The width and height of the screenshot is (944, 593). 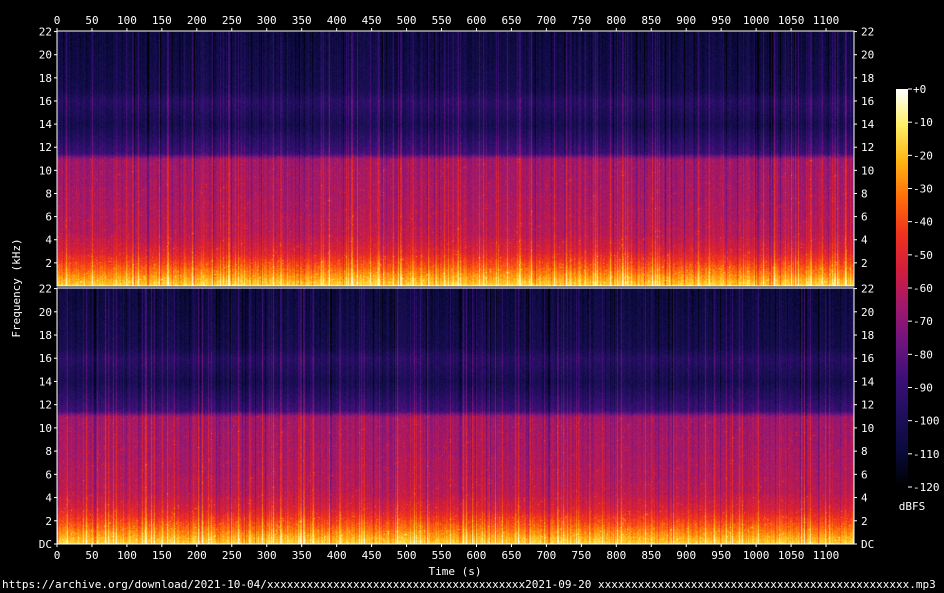 What do you see at coordinates (923, 255) in the screenshot?
I see `colorbar-tick-label: -50` at bounding box center [923, 255].